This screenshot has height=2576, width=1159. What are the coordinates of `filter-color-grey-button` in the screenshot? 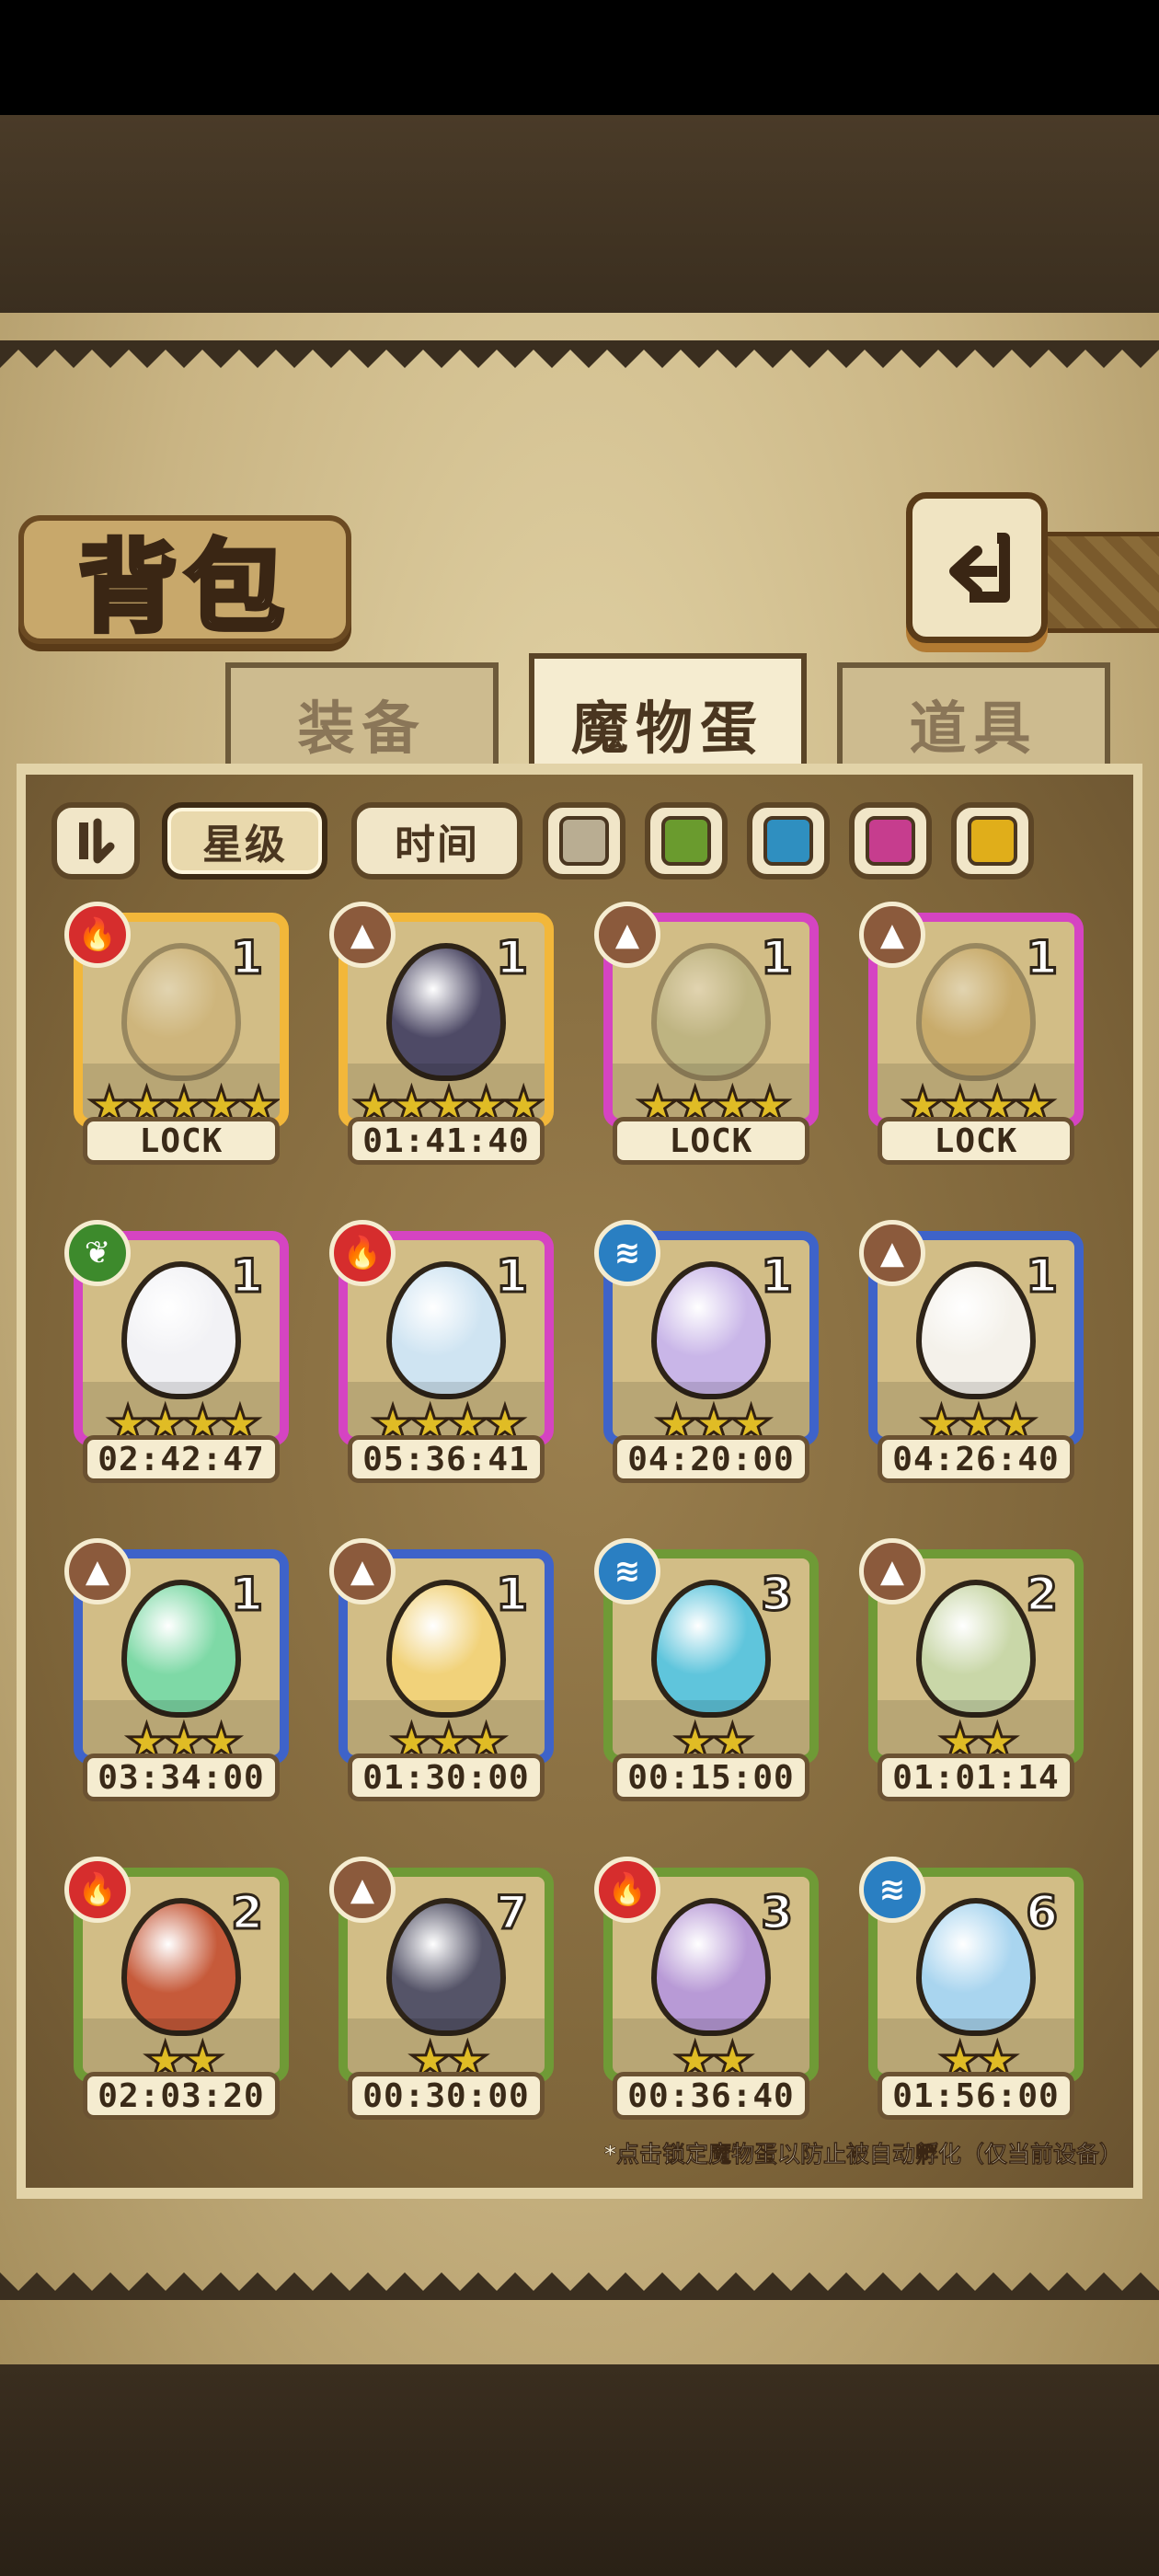 It's located at (584, 841).